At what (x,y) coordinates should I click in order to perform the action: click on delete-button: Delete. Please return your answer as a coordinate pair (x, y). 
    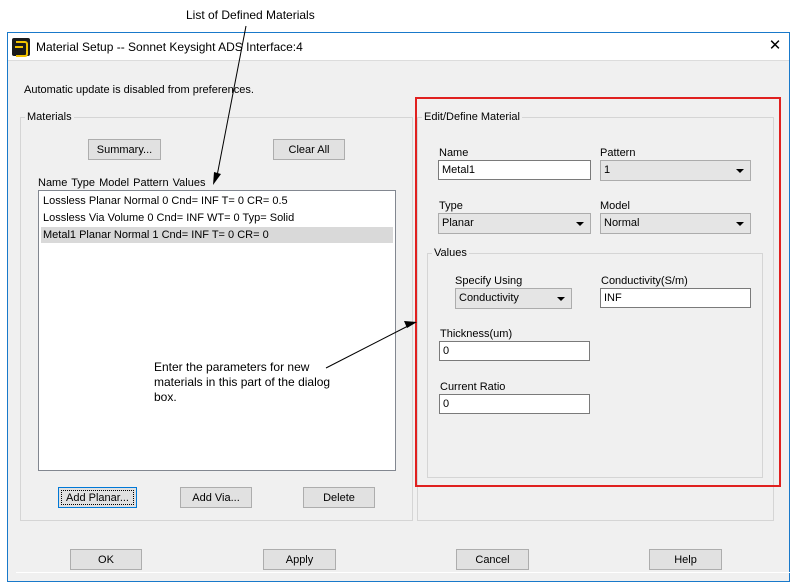
    Looking at the image, I should click on (339, 497).